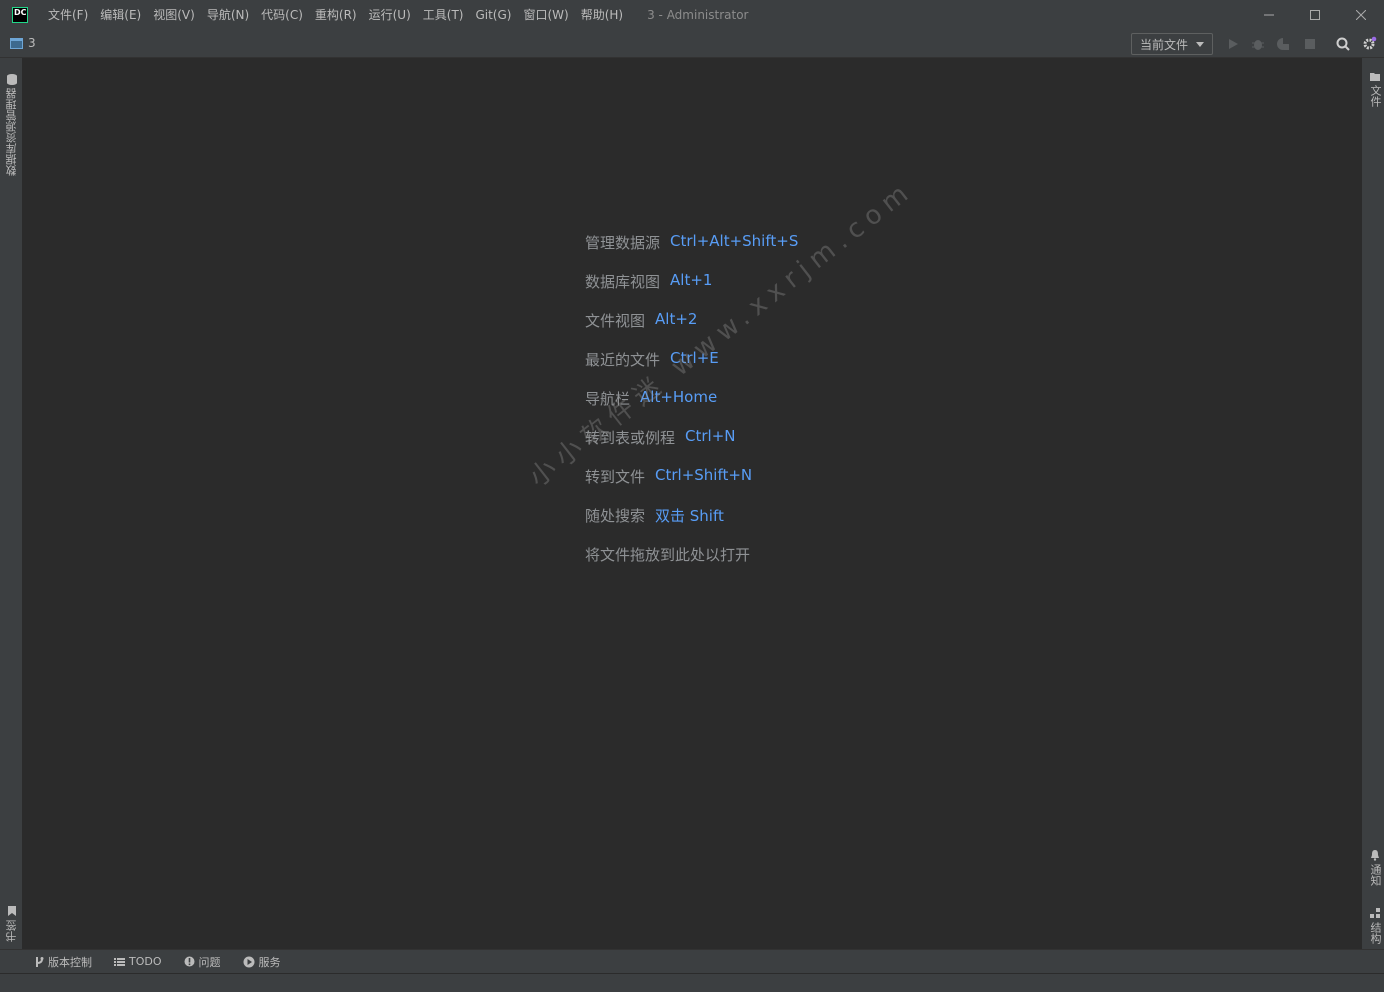 This screenshot has height=992, width=1384. Describe the element at coordinates (189, 961) in the screenshot. I see `problems-icon` at that location.